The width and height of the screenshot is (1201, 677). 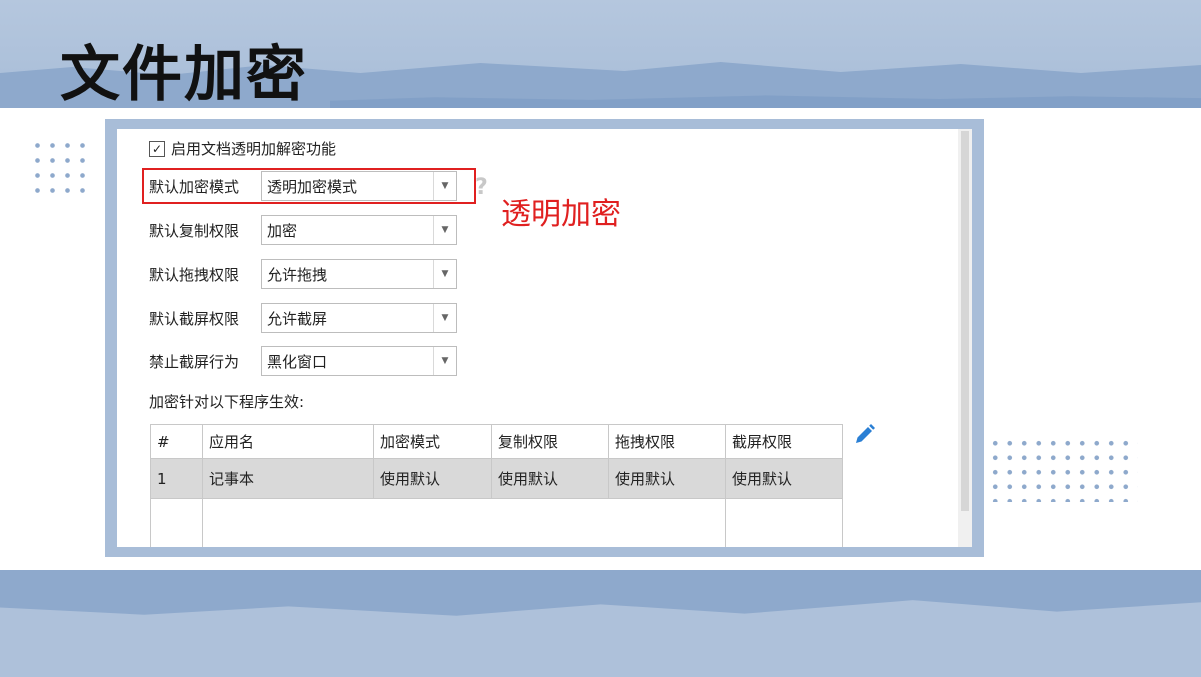 I want to click on table-empty-area, so click(x=496, y=522).